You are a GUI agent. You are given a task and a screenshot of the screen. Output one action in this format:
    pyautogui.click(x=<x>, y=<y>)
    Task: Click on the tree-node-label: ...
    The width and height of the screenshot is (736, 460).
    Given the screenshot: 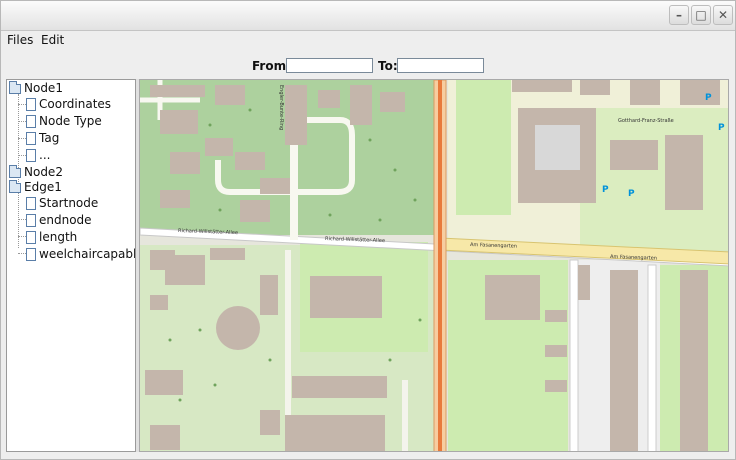 What is the action you would take?
    pyautogui.click(x=45, y=155)
    